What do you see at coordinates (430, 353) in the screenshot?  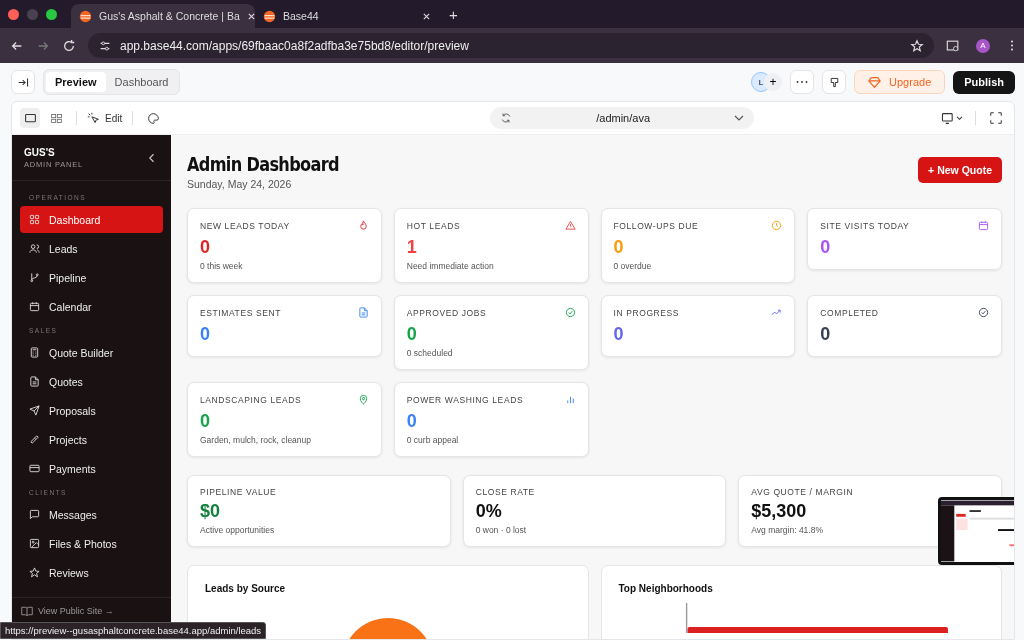 I see `stat-note: 0 scheduled` at bounding box center [430, 353].